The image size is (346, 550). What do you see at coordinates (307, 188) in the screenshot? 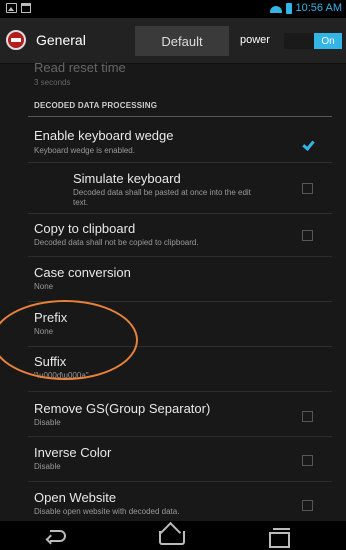
I see `simulate-keyboard-checkbox` at bounding box center [307, 188].